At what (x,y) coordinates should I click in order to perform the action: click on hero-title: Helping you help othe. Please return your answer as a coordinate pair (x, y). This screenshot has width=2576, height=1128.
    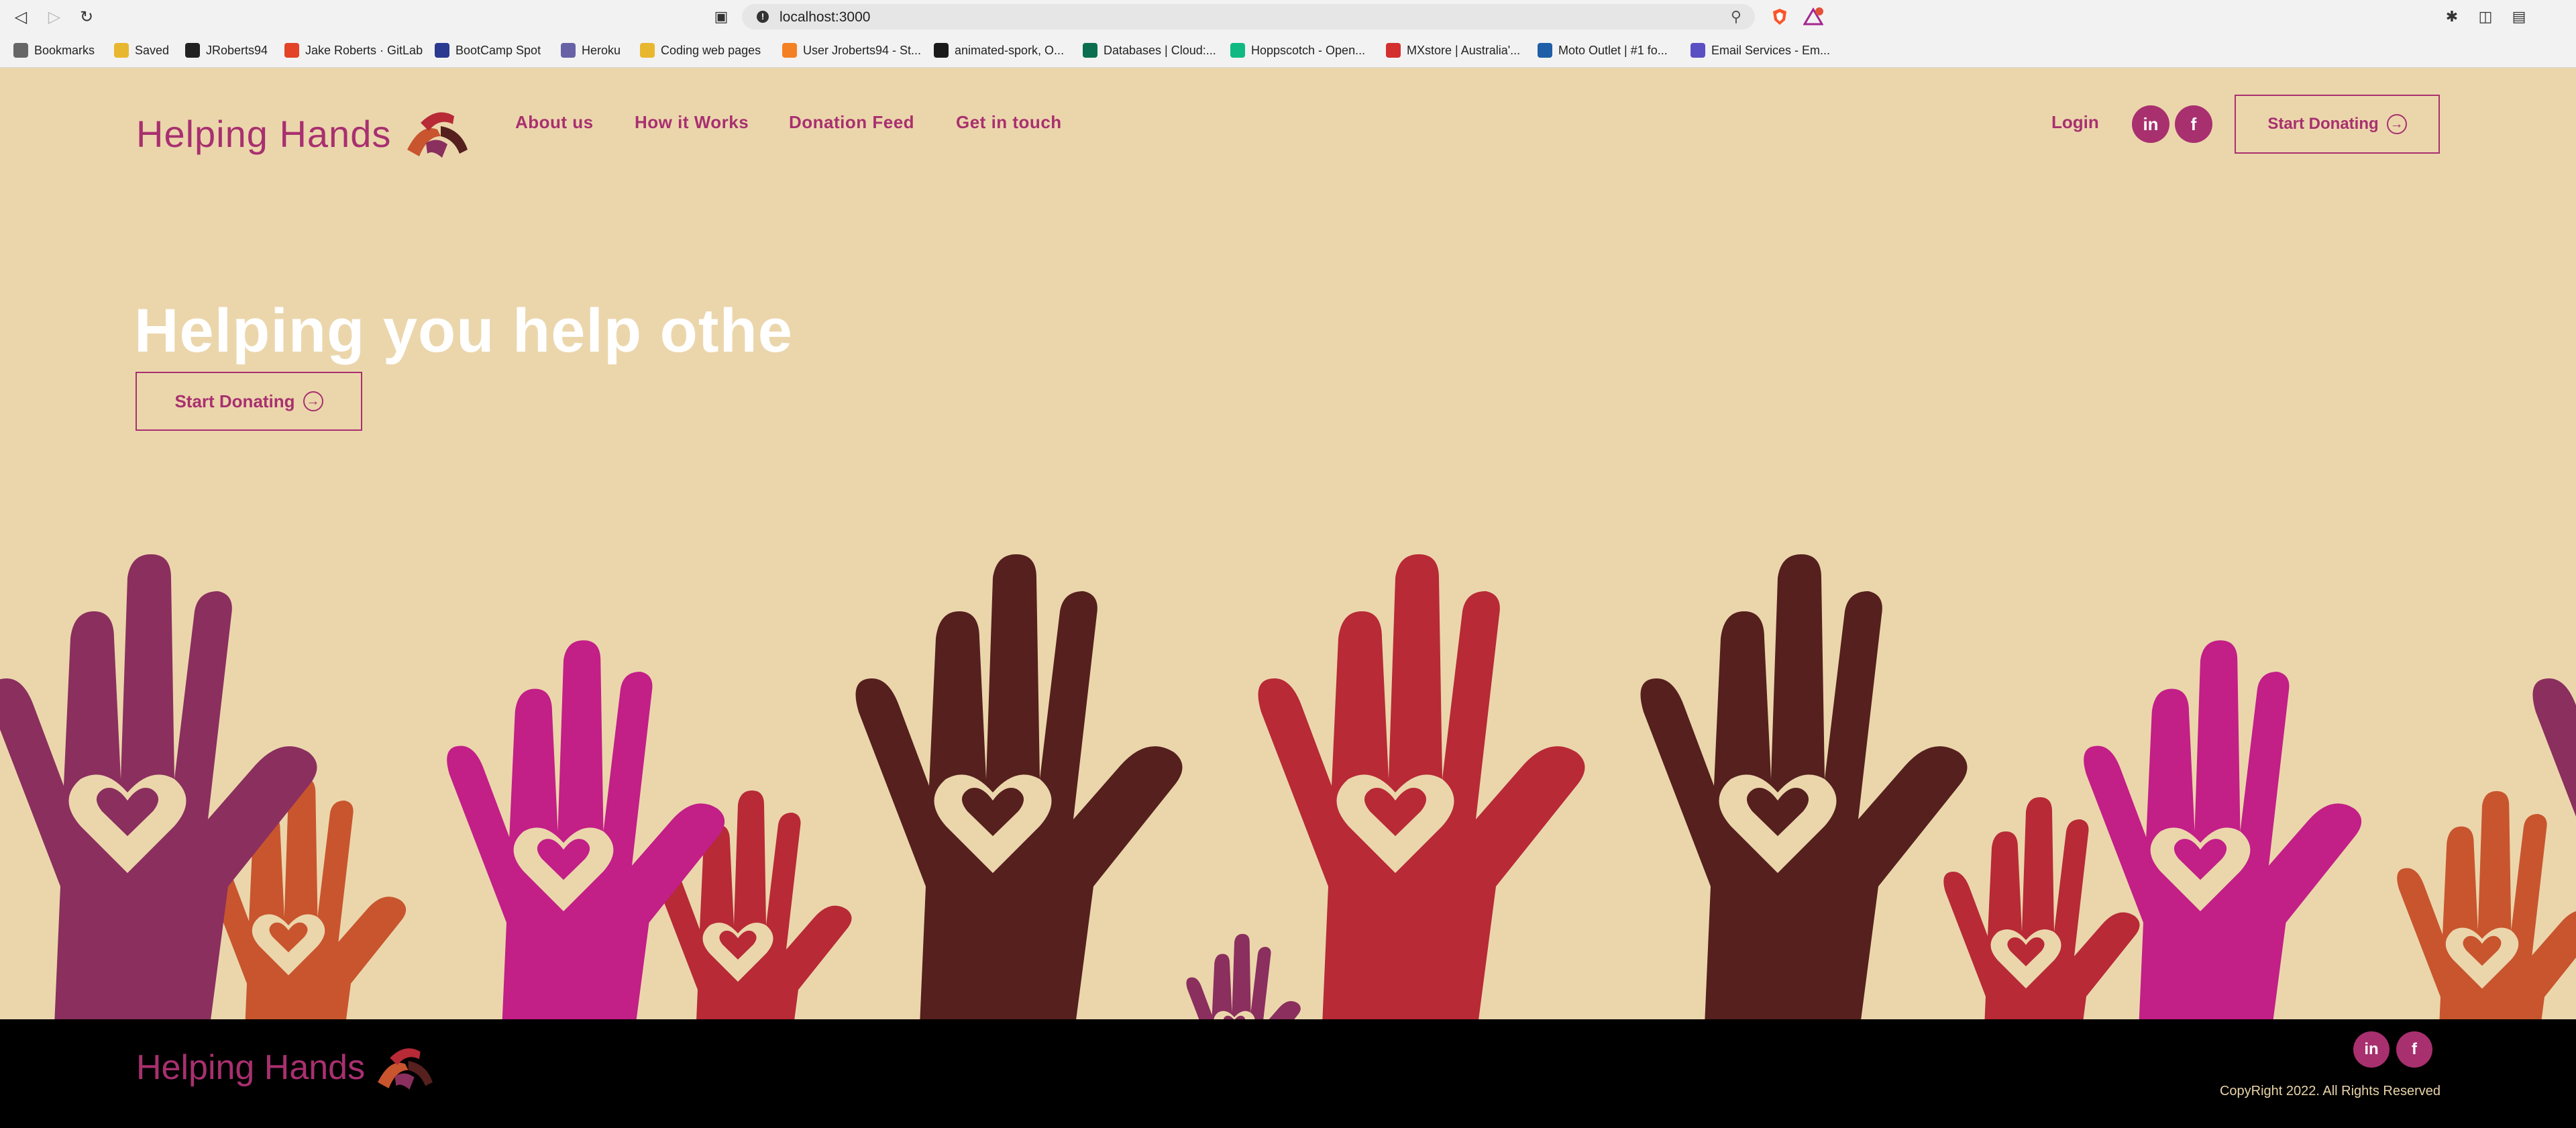
    Looking at the image, I should click on (463, 331).